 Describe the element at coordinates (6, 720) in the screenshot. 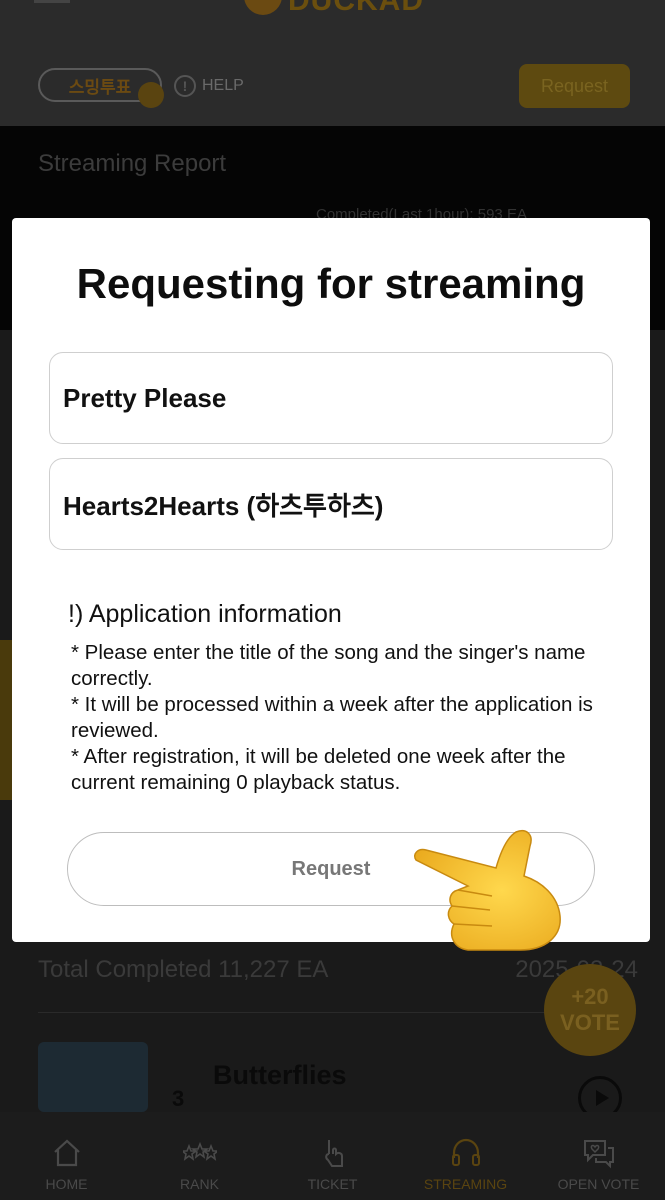

I see `side-accent` at that location.